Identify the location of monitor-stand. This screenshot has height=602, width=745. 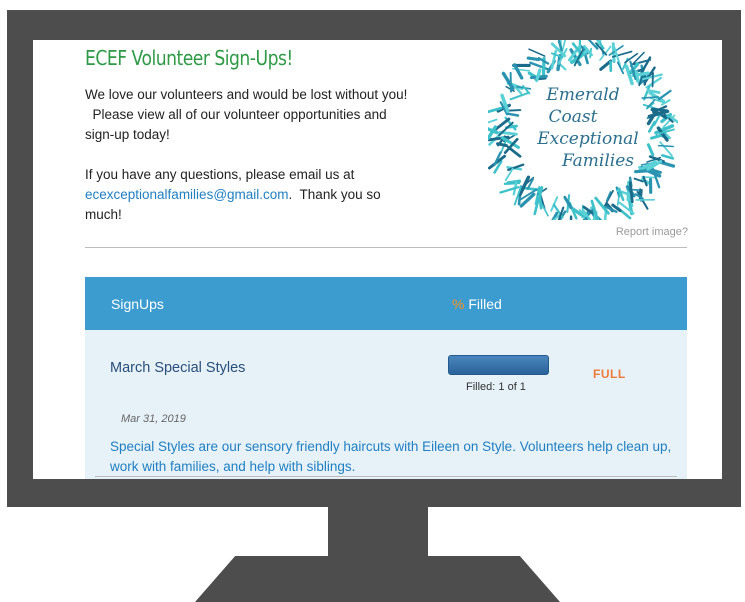
(377, 579).